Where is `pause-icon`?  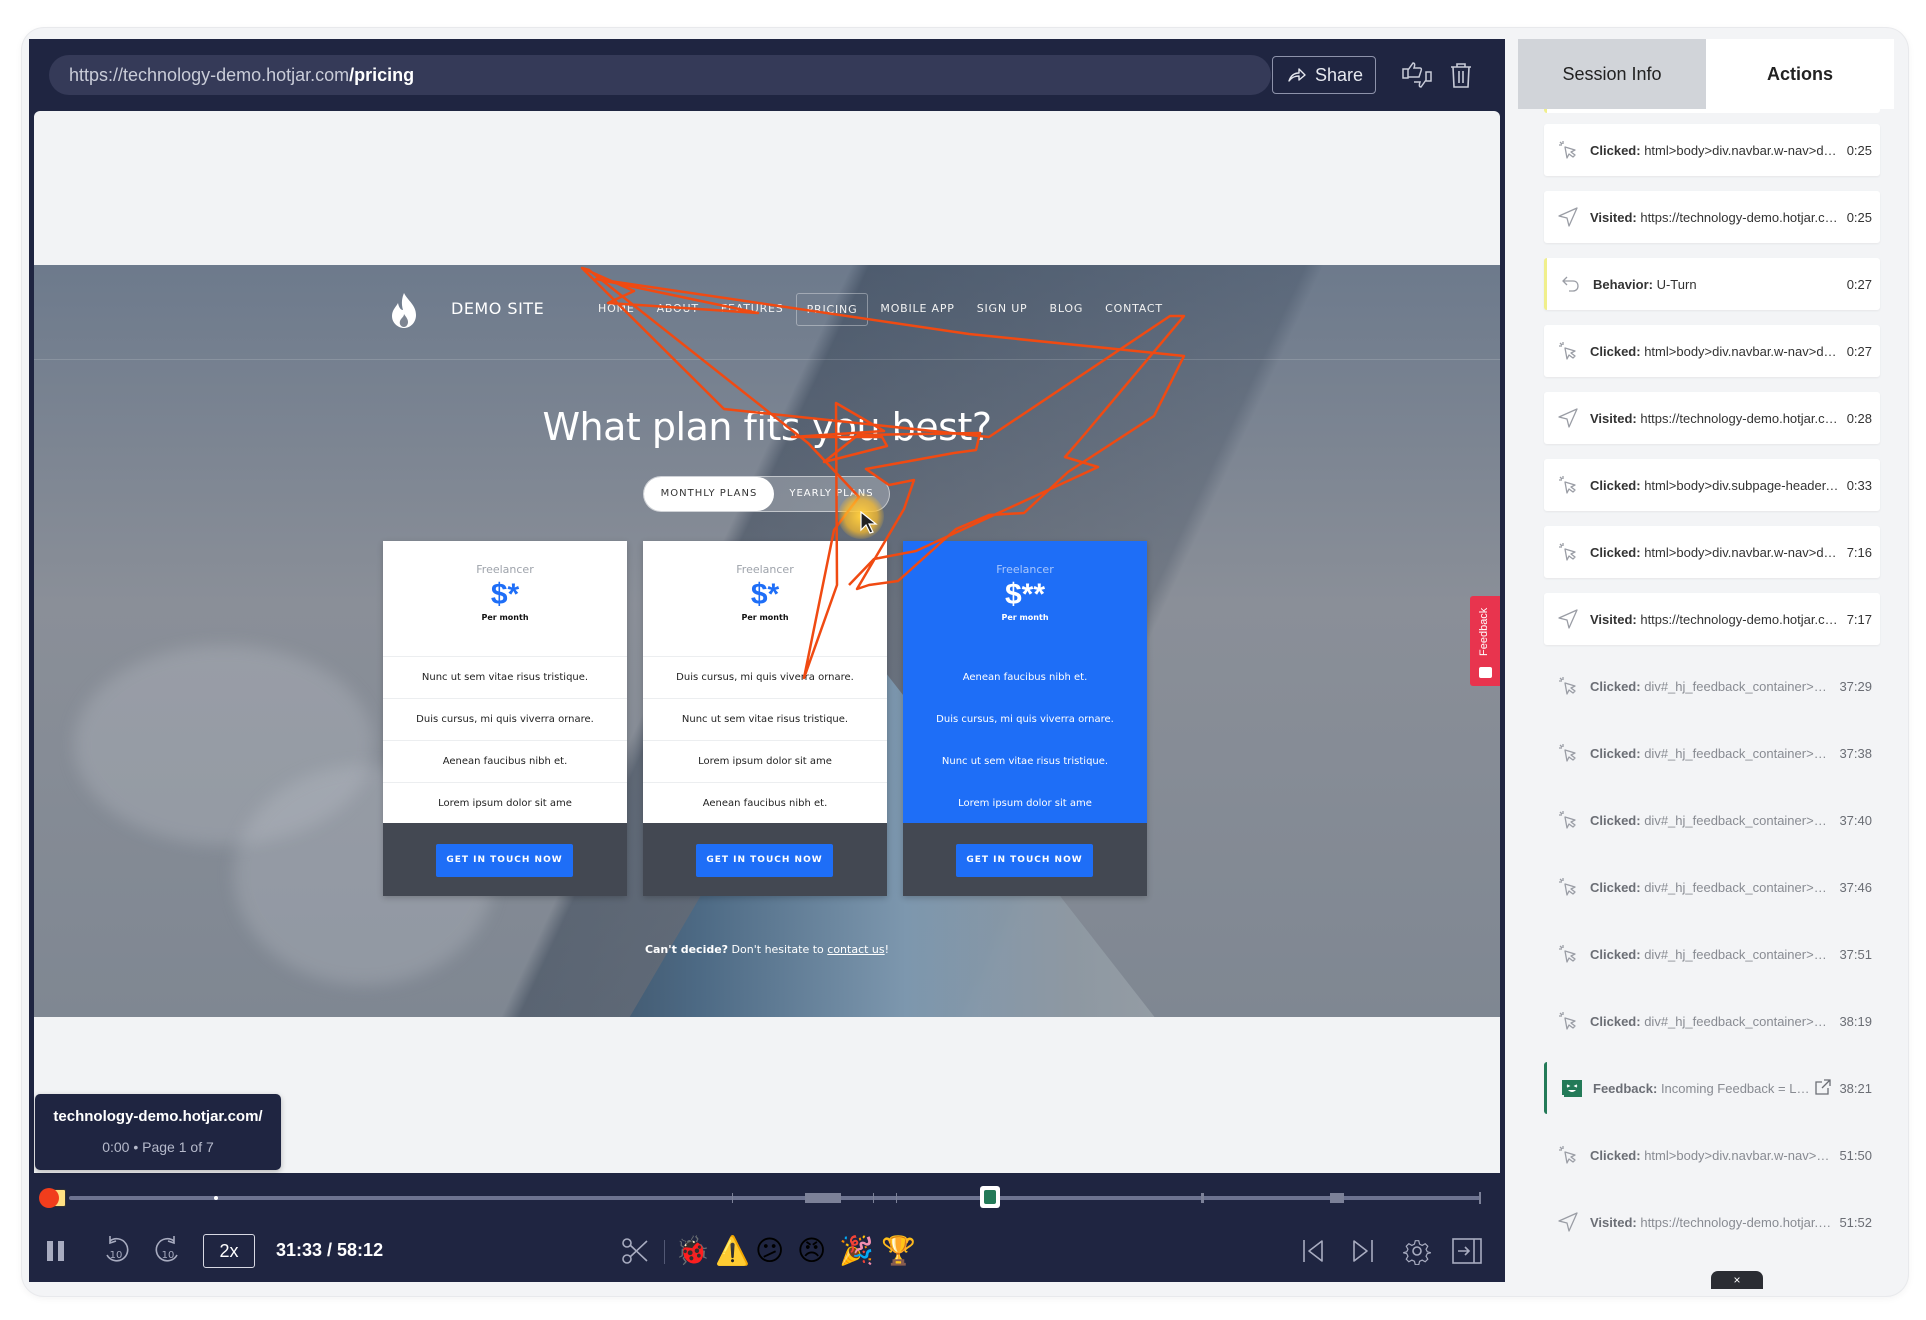 pause-icon is located at coordinates (55, 1251).